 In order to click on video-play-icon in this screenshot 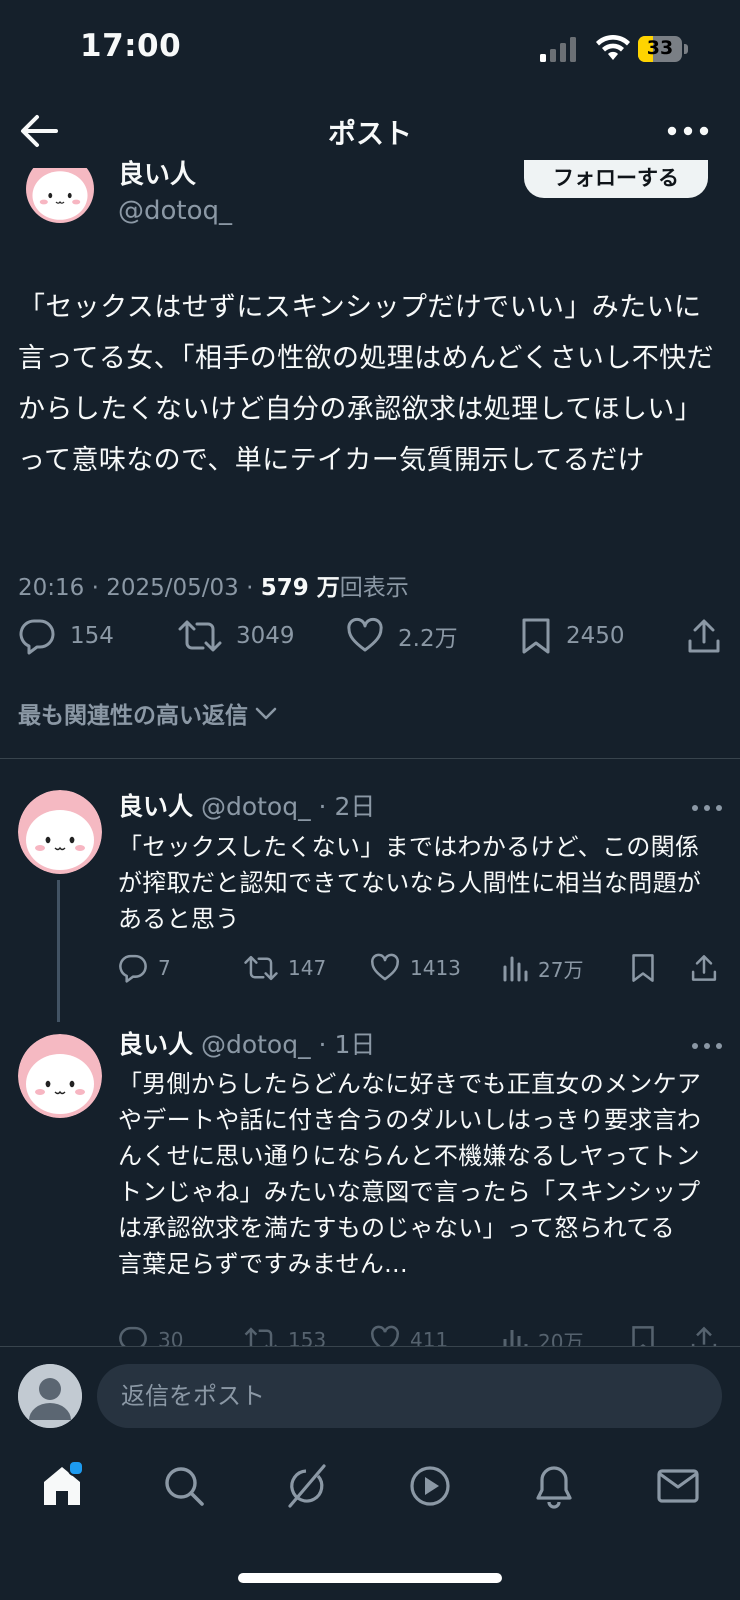, I will do `click(430, 1486)`.